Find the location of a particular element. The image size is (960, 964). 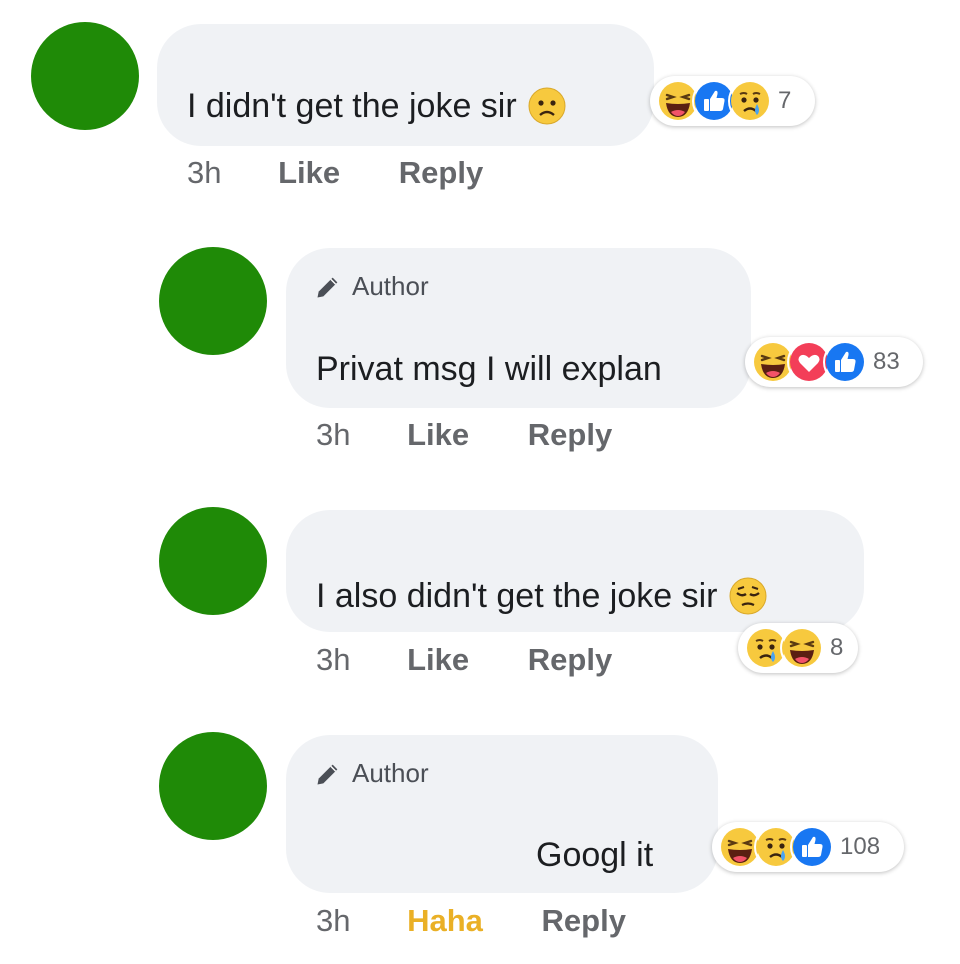

comment-text: Googl it is located at coordinates (595, 855).